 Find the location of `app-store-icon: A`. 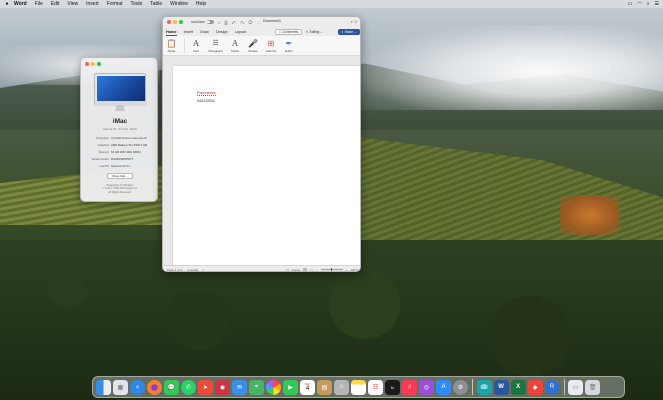

app-store-icon: A is located at coordinates (443, 387).